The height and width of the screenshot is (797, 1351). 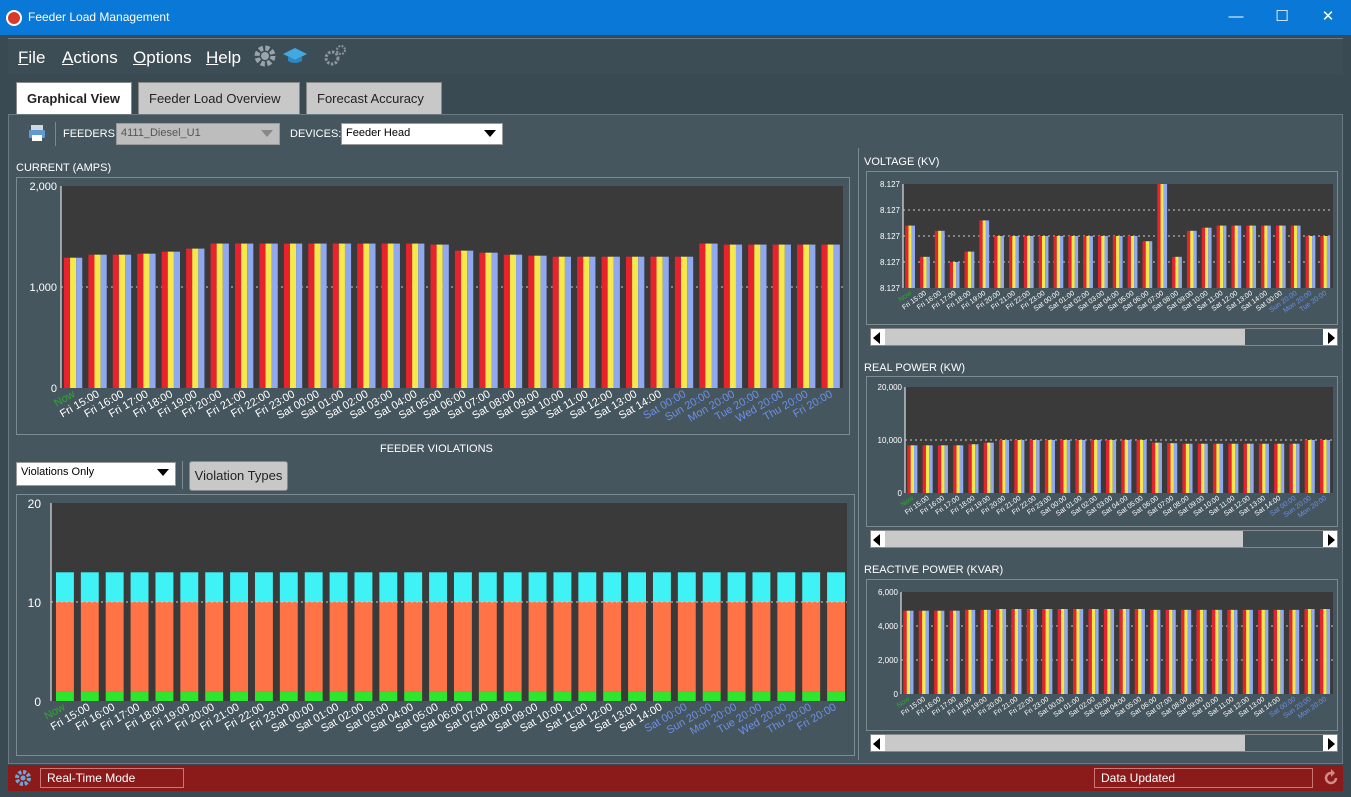 I want to click on refresh-icon, so click(x=1331, y=778).